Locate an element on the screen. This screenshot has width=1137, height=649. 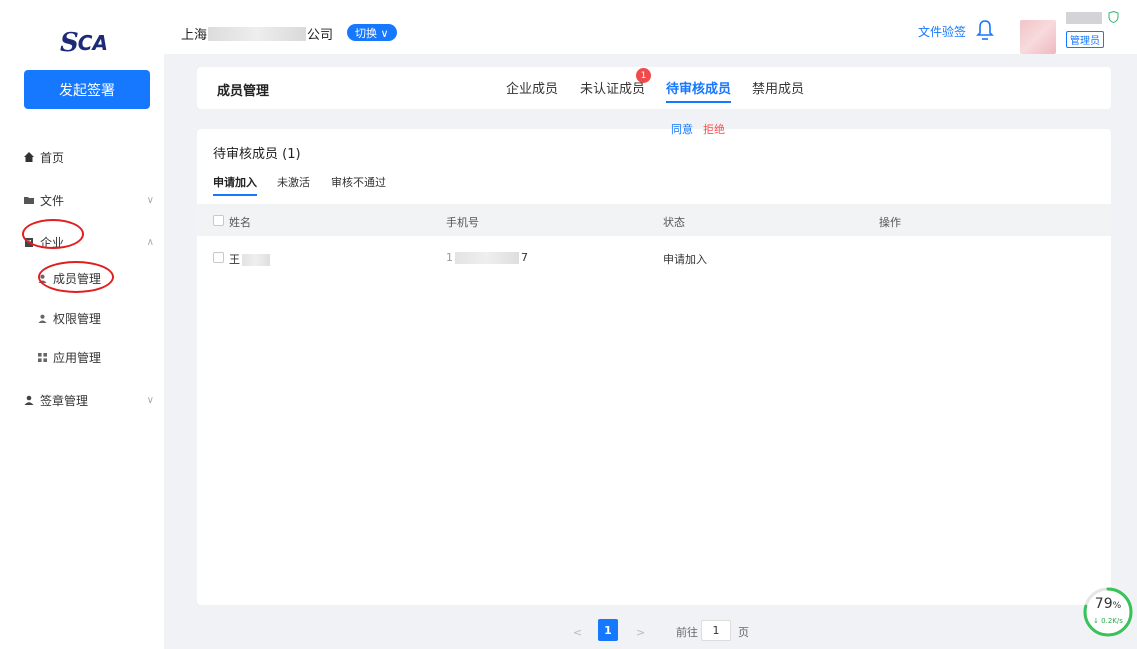
tab-unverified-members: 未认证成员 is located at coordinates (612, 87).